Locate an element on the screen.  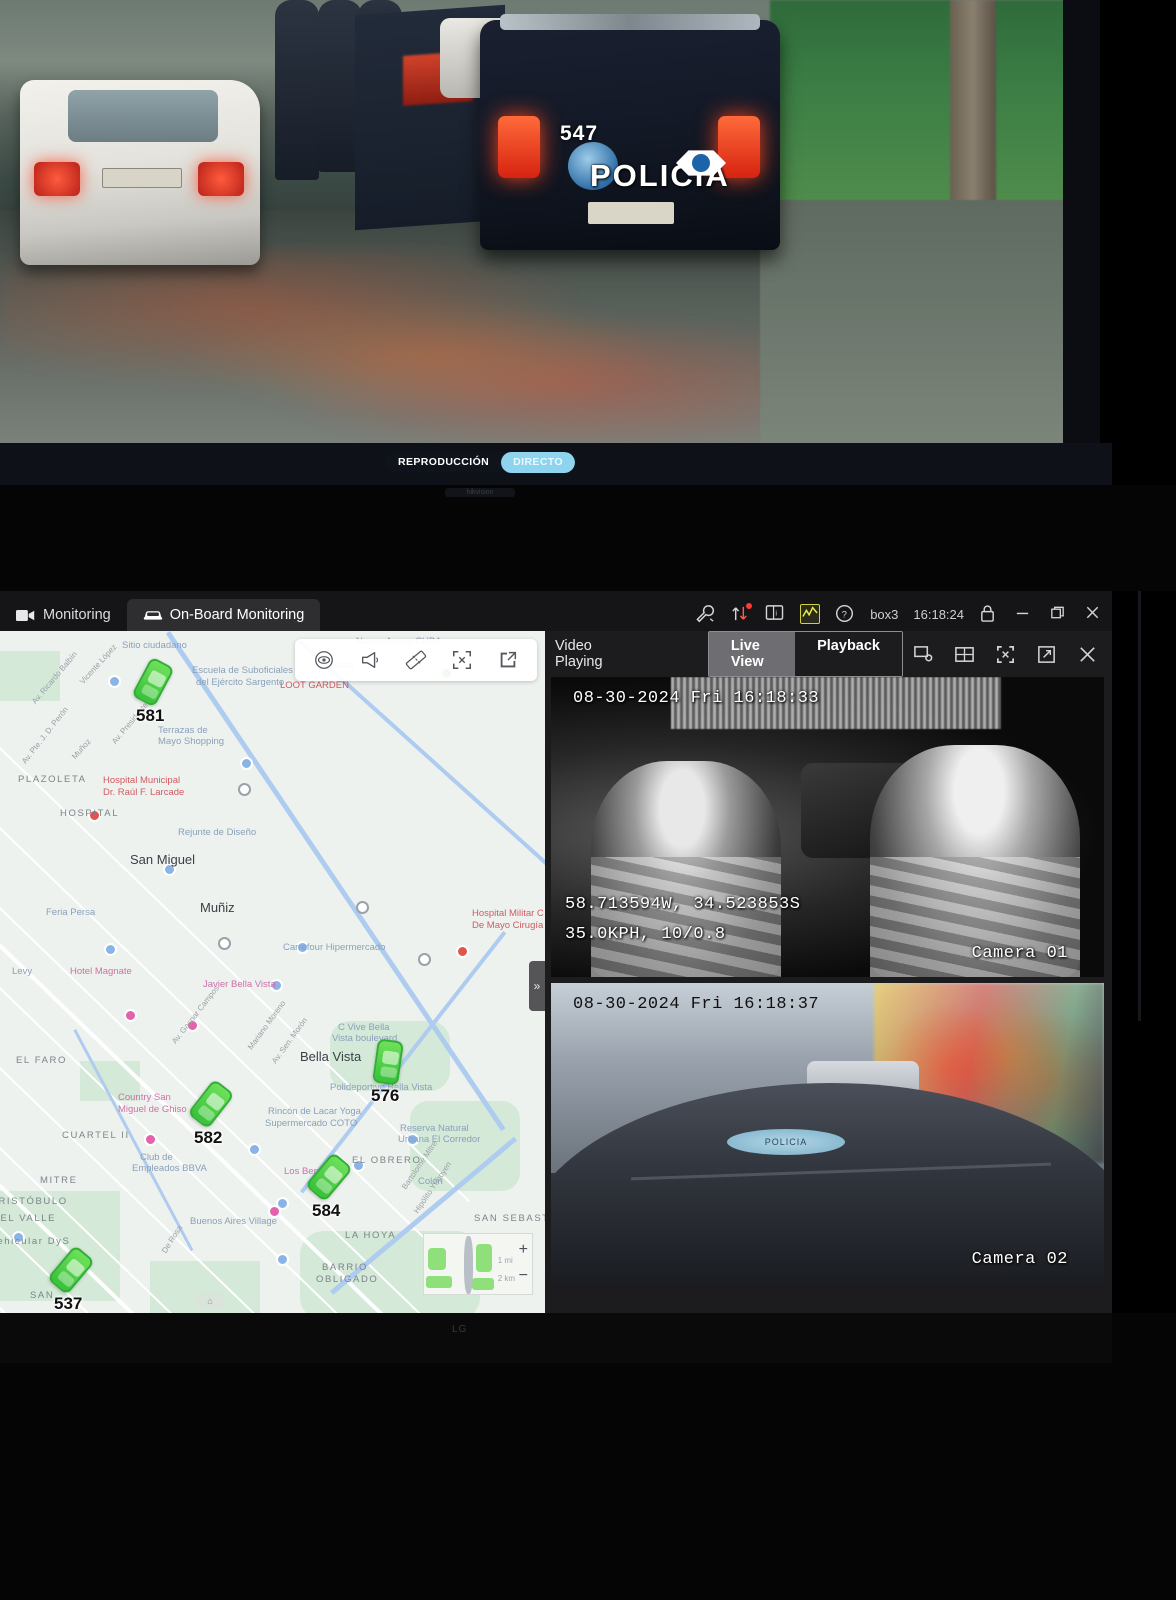
layout-grid-icon is located at coordinates (964, 654).